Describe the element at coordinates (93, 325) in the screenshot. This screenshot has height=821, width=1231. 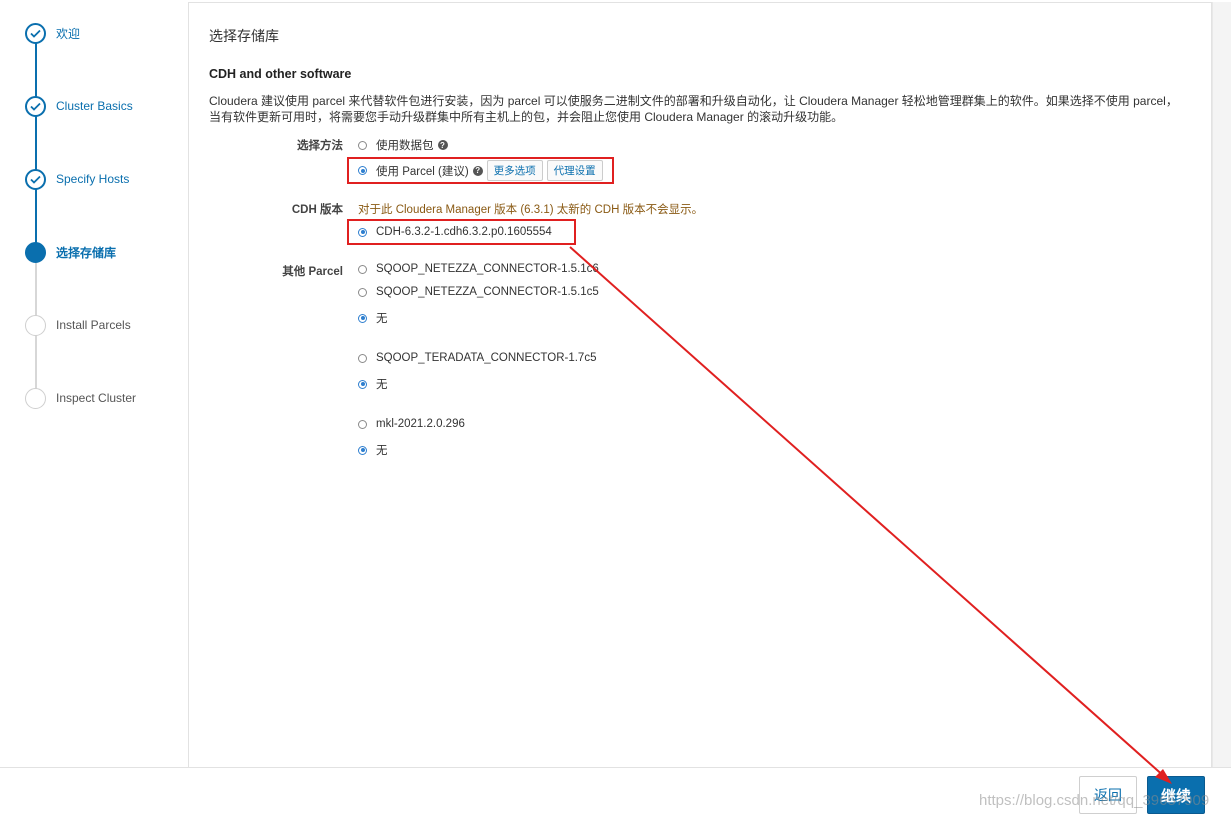
I see `step-label: Install Parcels` at that location.